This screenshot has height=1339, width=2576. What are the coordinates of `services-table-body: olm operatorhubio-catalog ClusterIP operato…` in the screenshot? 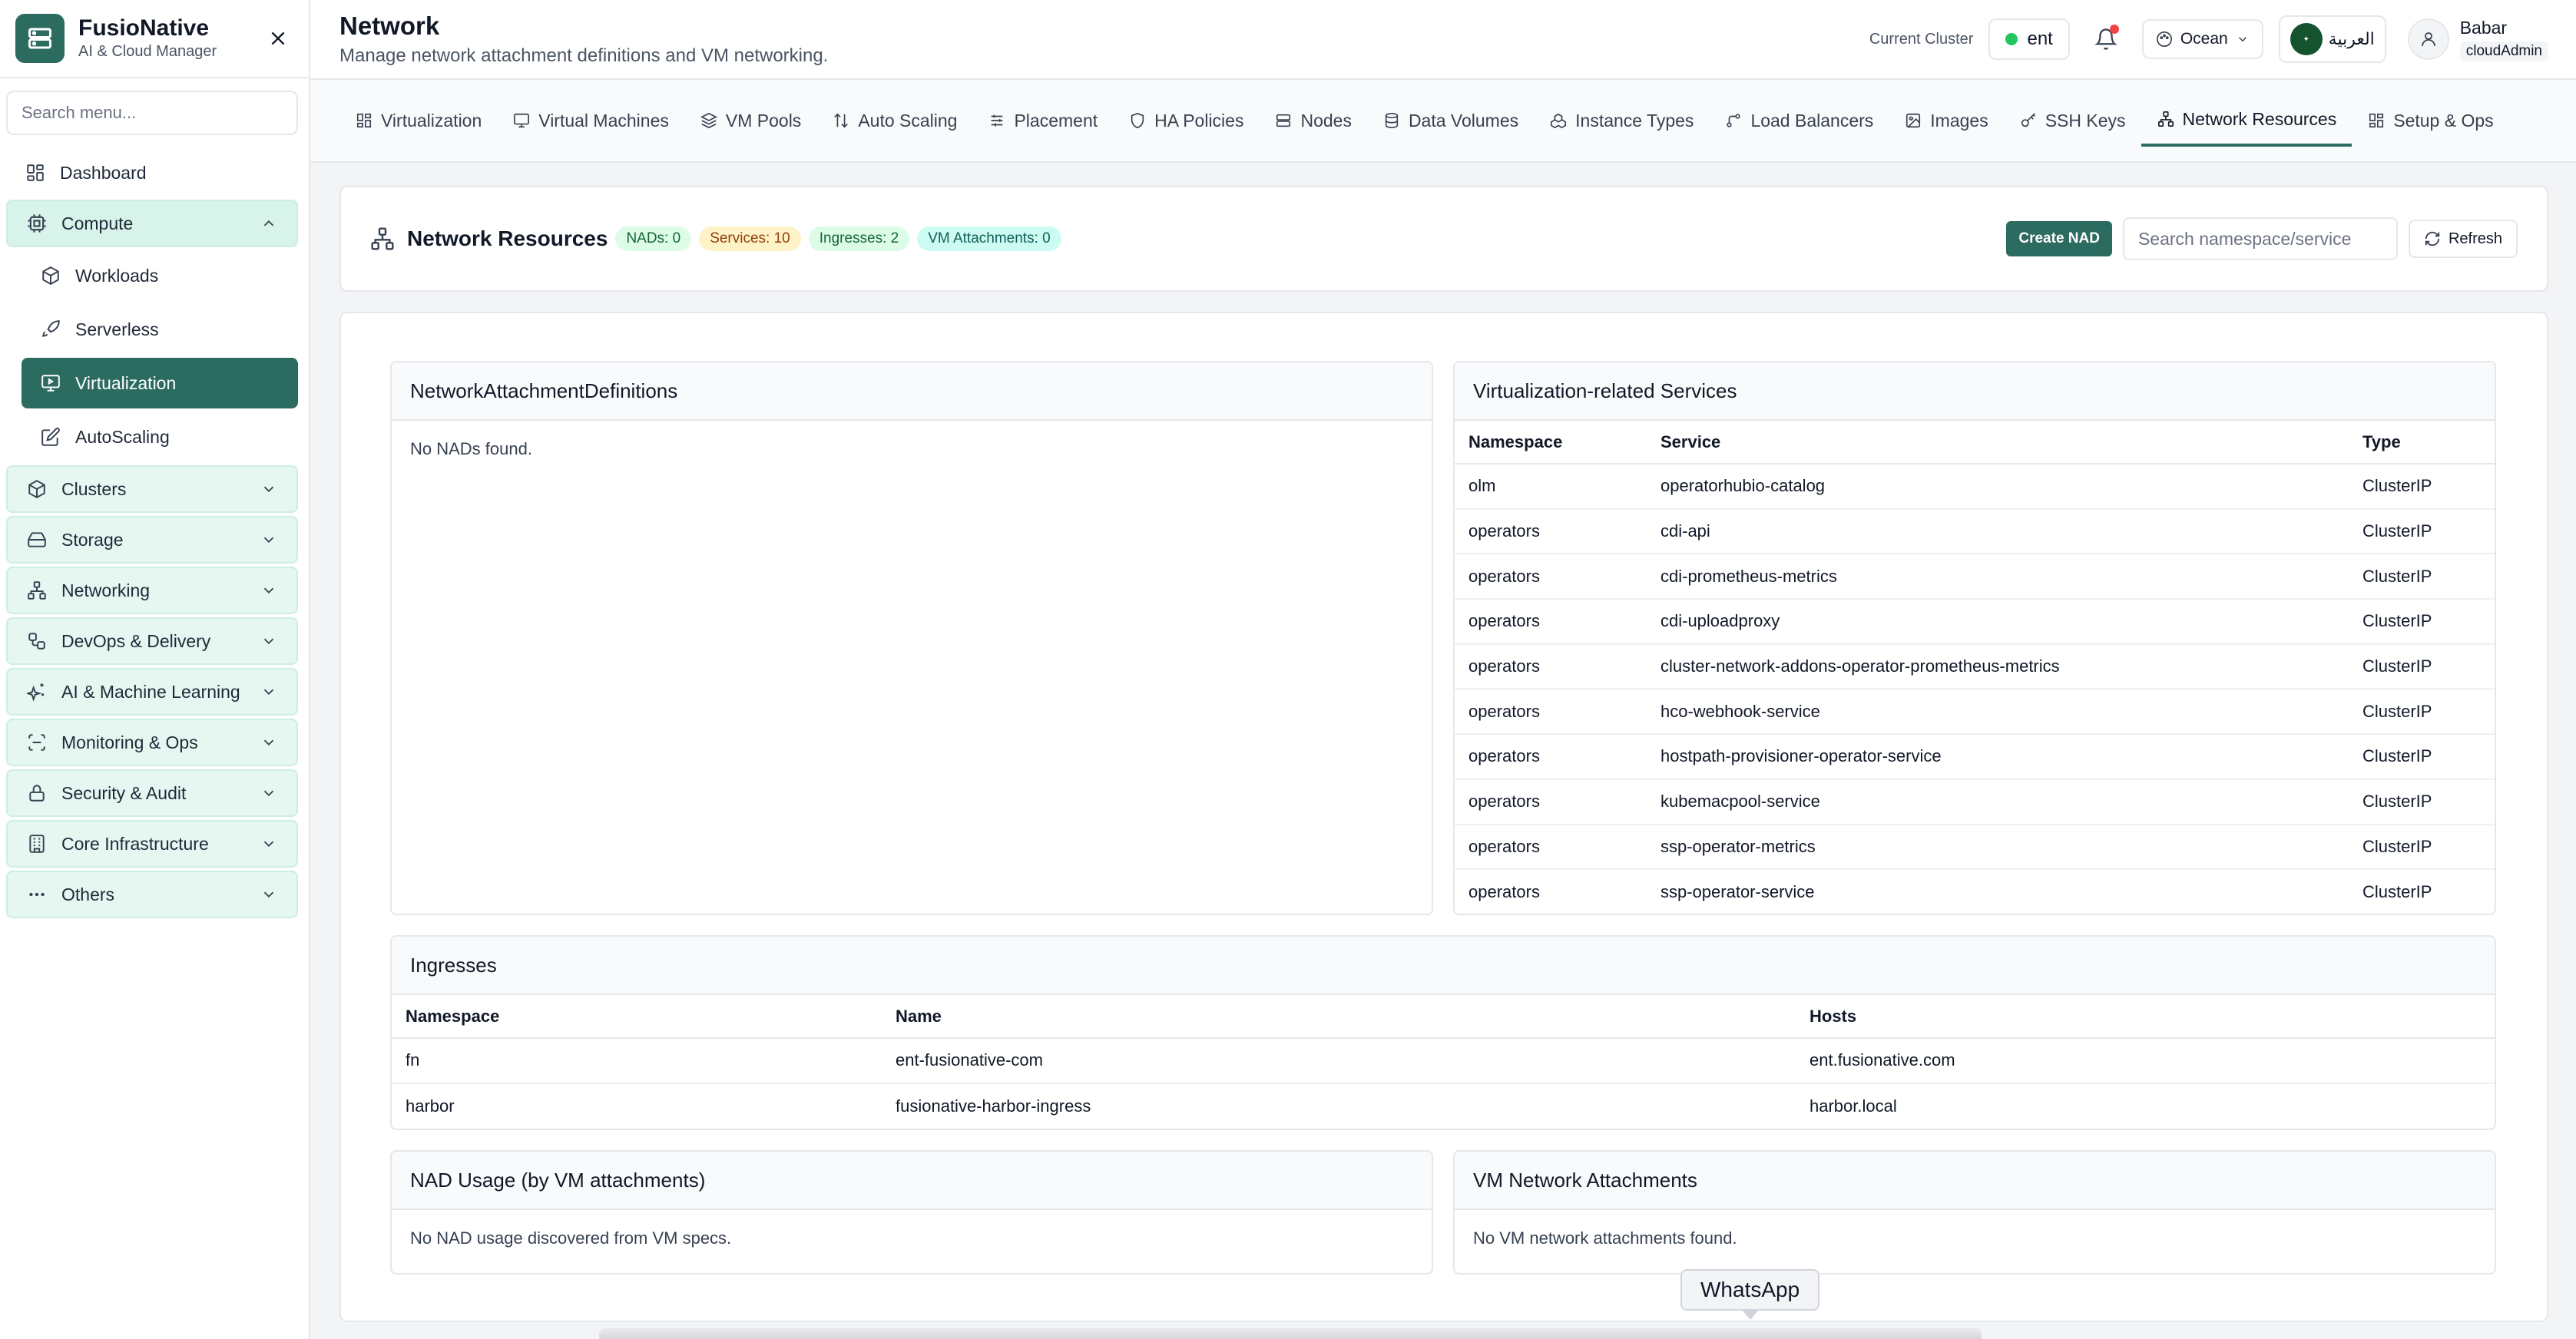 It's located at (1975, 689).